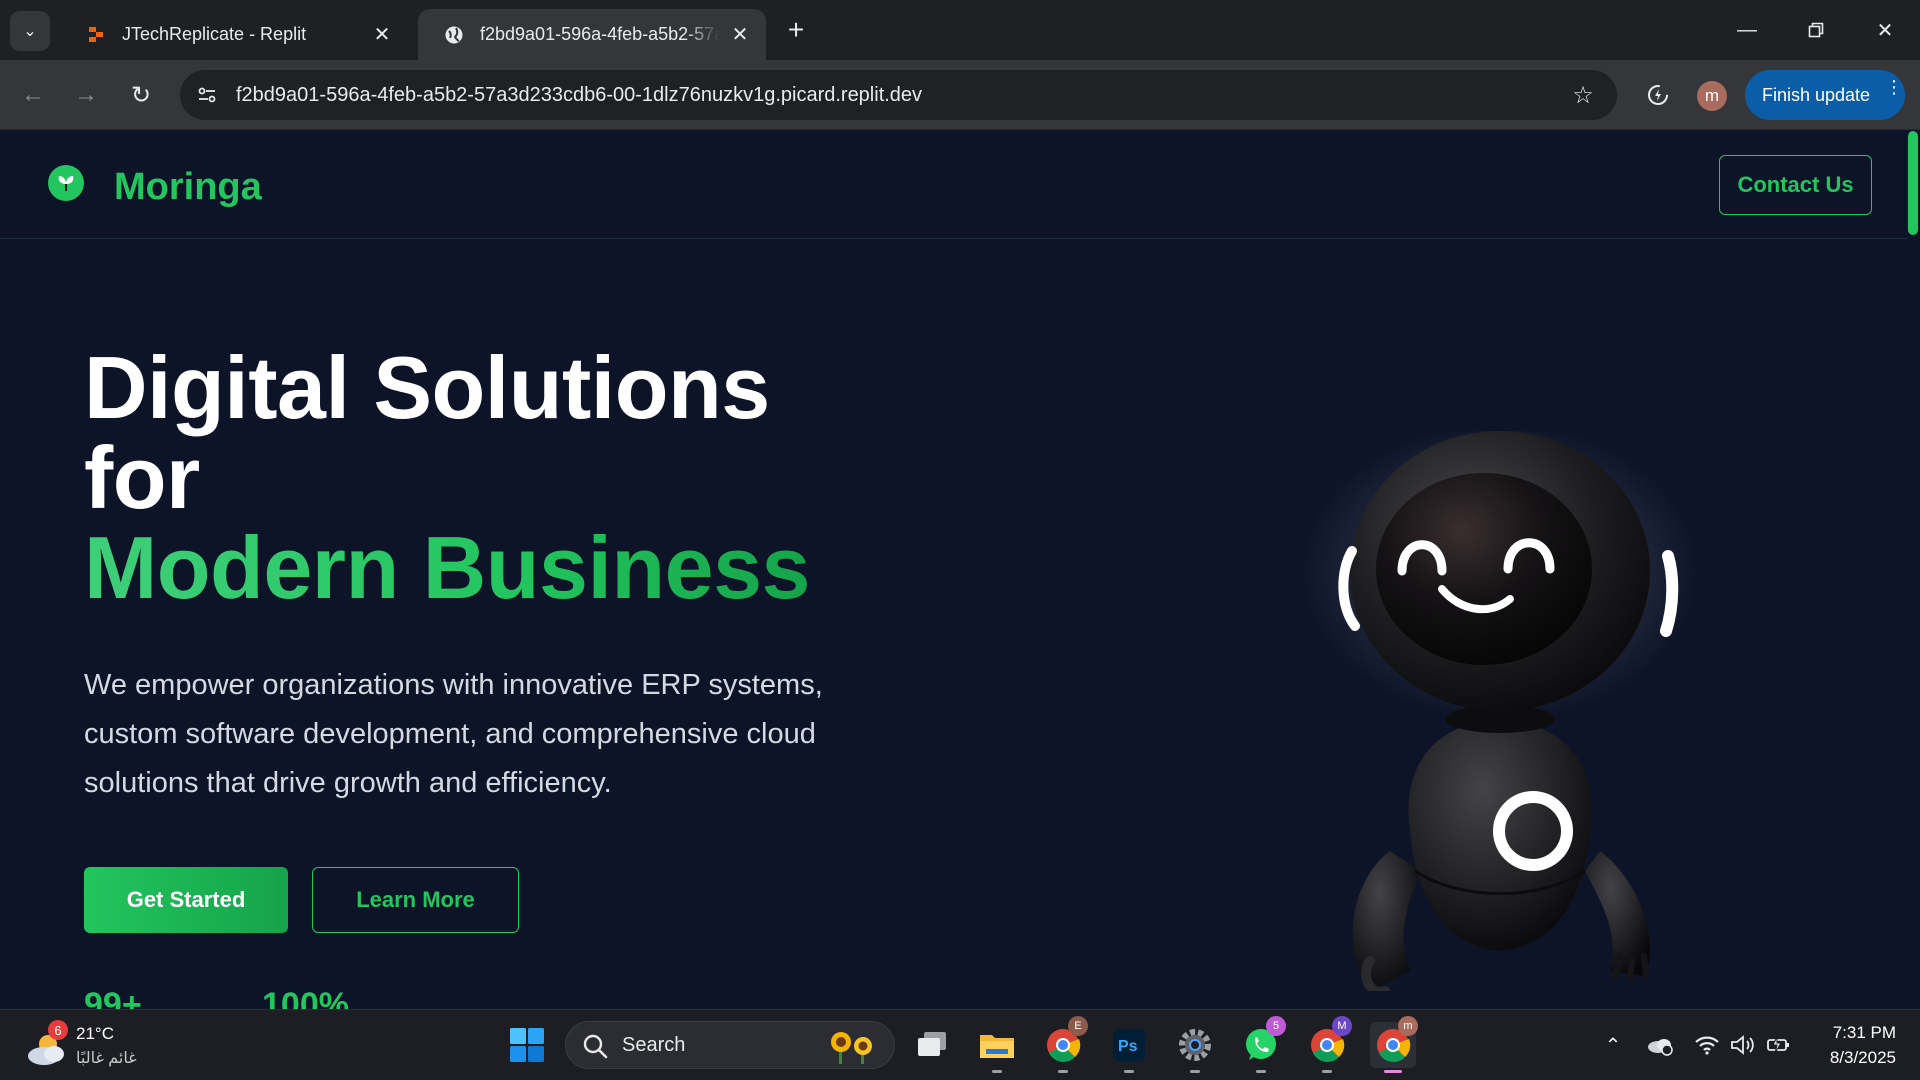  Describe the element at coordinates (1913, 183) in the screenshot. I see `scrollbar` at that location.